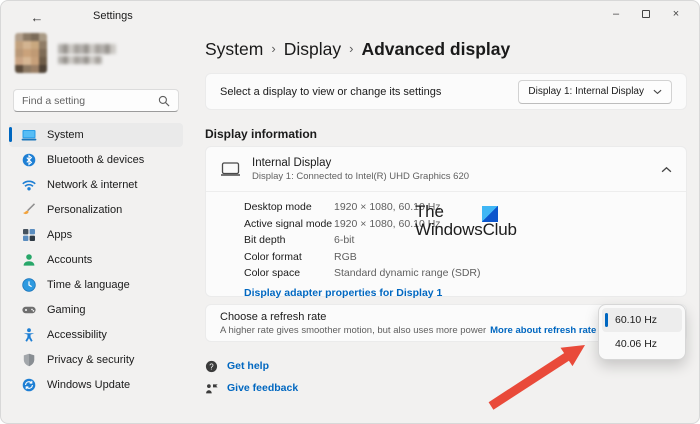 Image resolution: width=700 pixels, height=424 pixels. What do you see at coordinates (29, 209) in the screenshot?
I see `personalization-icon` at bounding box center [29, 209].